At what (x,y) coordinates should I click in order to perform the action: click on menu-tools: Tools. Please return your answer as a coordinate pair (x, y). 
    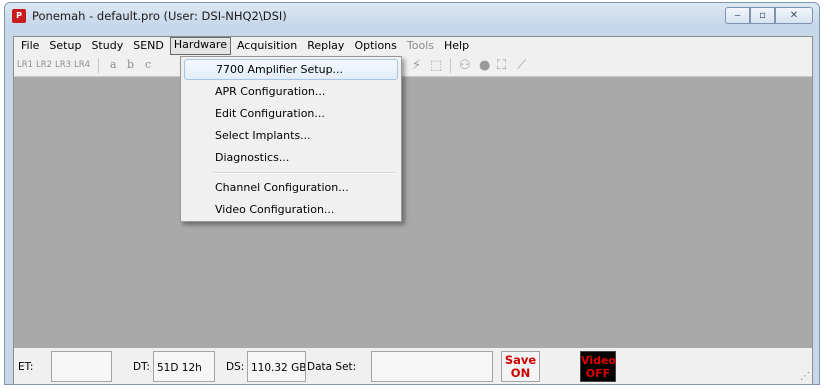
    Looking at the image, I should click on (420, 46).